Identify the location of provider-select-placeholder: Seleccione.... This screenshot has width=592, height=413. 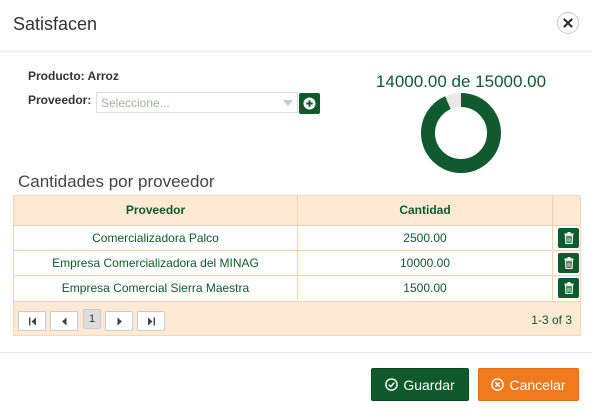
(135, 103).